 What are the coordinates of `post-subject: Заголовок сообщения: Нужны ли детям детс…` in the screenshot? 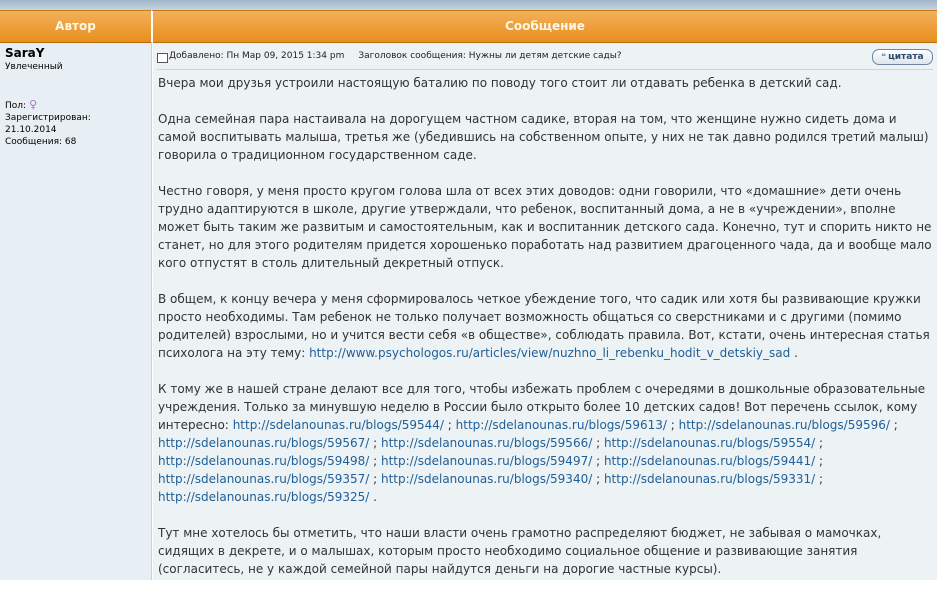 It's located at (490, 56).